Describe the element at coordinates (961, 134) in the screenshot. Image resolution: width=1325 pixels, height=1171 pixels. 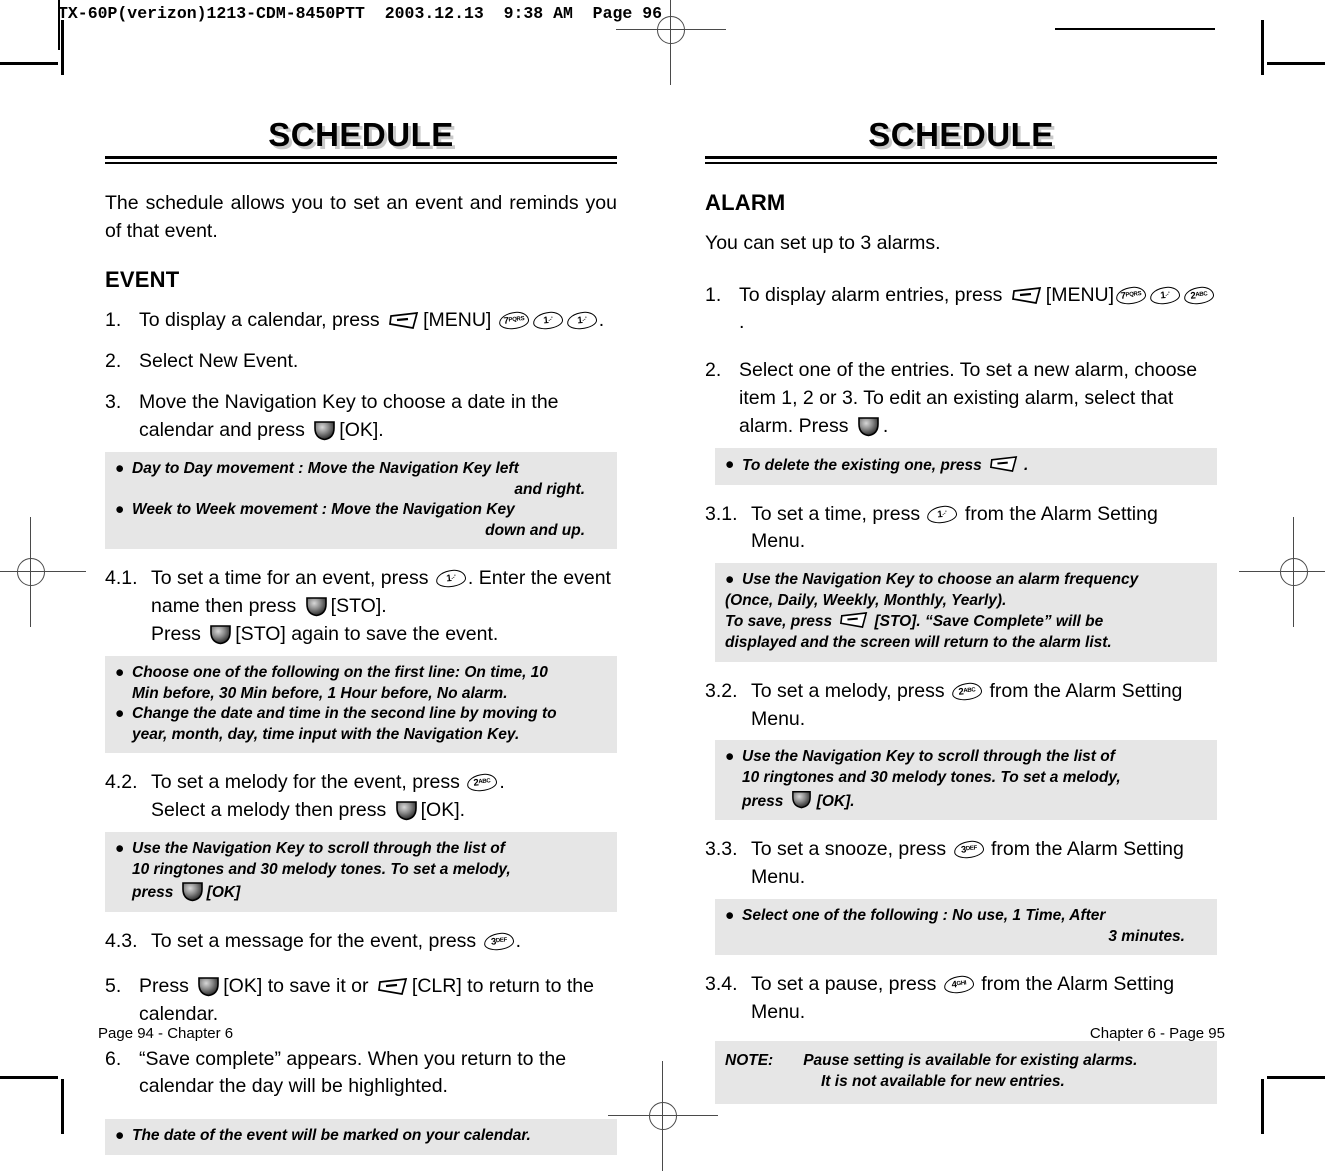
I see `right-section-title: SCHEDULE` at that location.